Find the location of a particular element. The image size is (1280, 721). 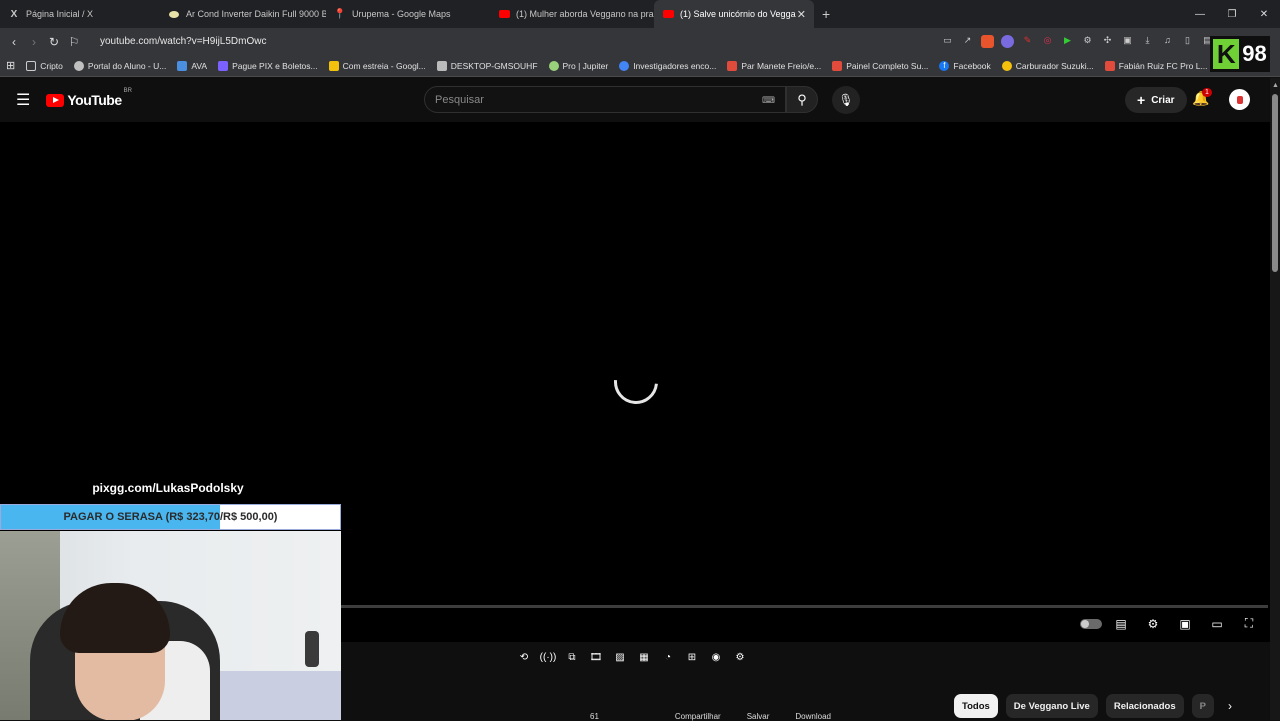

ava-icon is located at coordinates (182, 65).